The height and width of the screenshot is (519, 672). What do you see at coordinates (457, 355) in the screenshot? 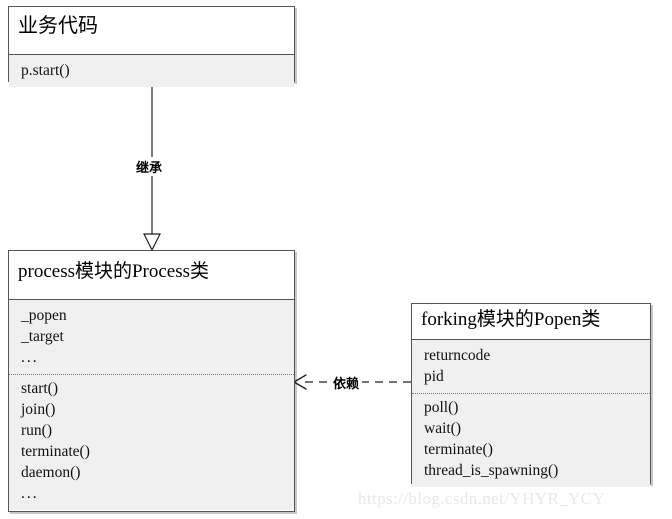
I see `class-attribute: returncode` at bounding box center [457, 355].